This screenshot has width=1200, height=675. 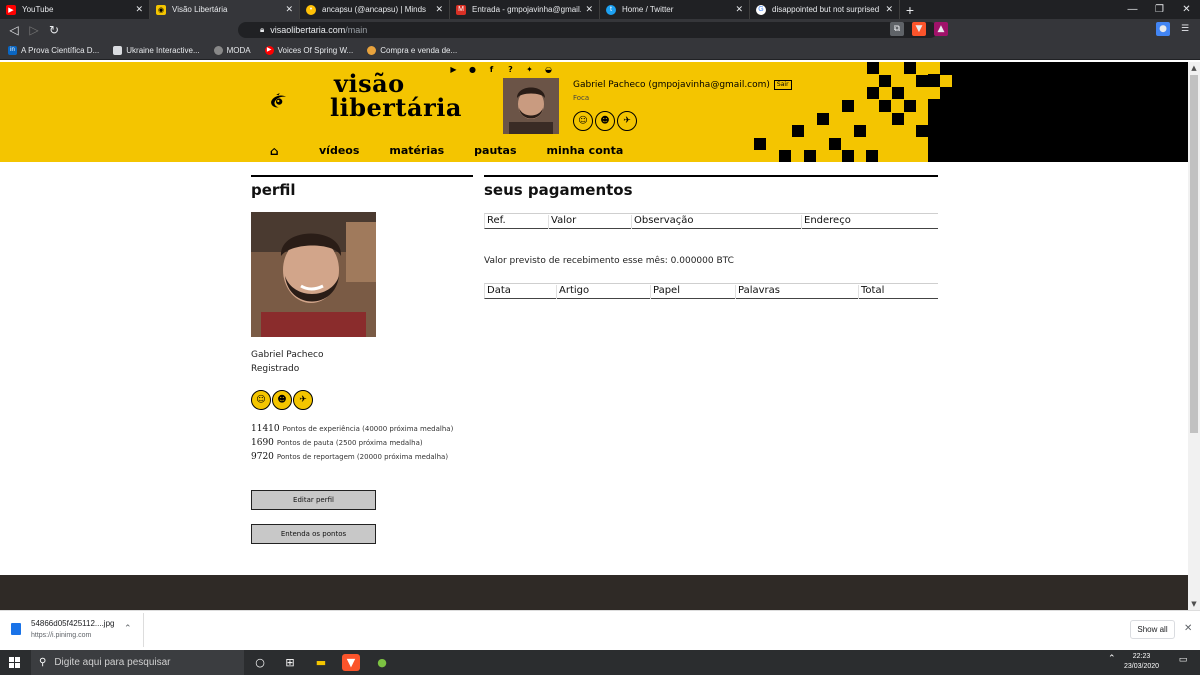 I want to click on nav-videos: vídeos, so click(x=339, y=151).